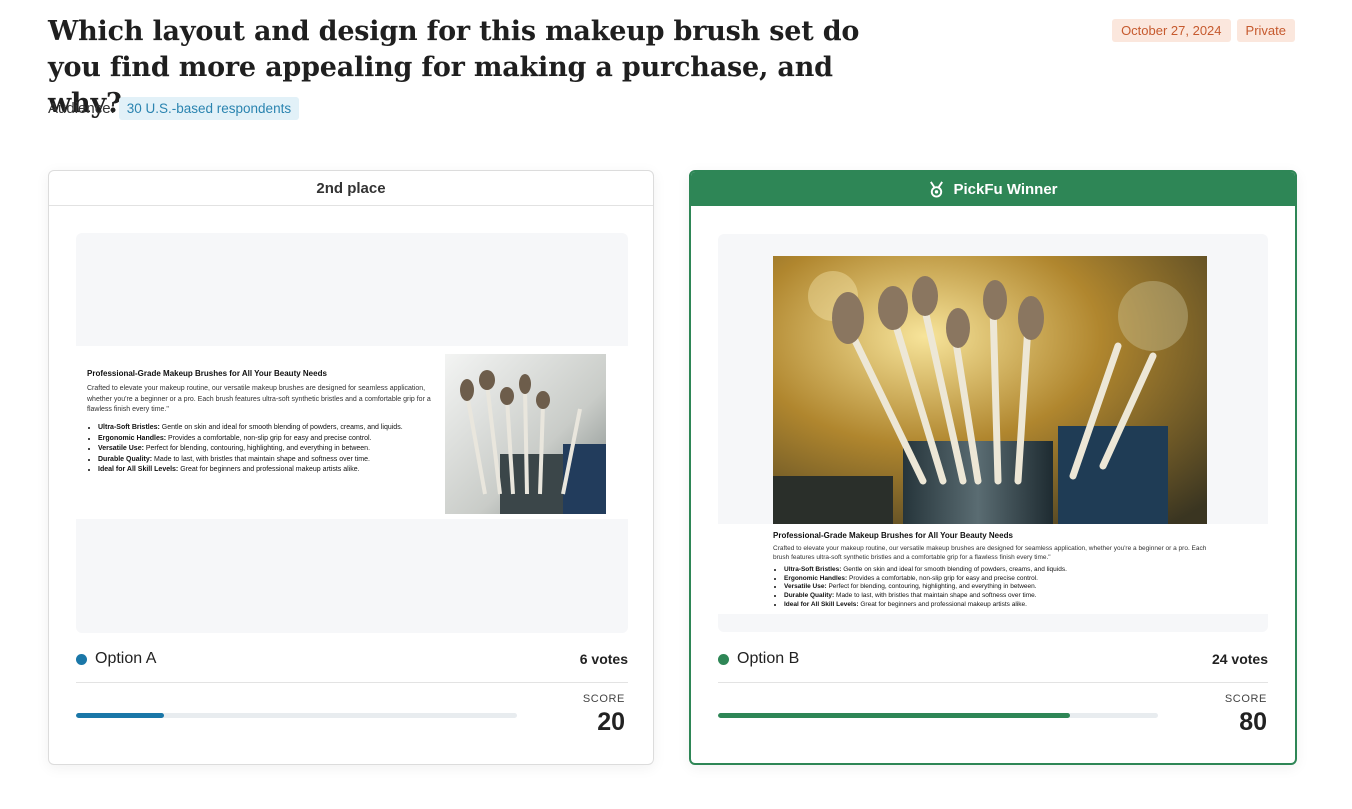 The height and width of the screenshot is (809, 1352). Describe the element at coordinates (1253, 722) in the screenshot. I see `score-value: 80` at that location.